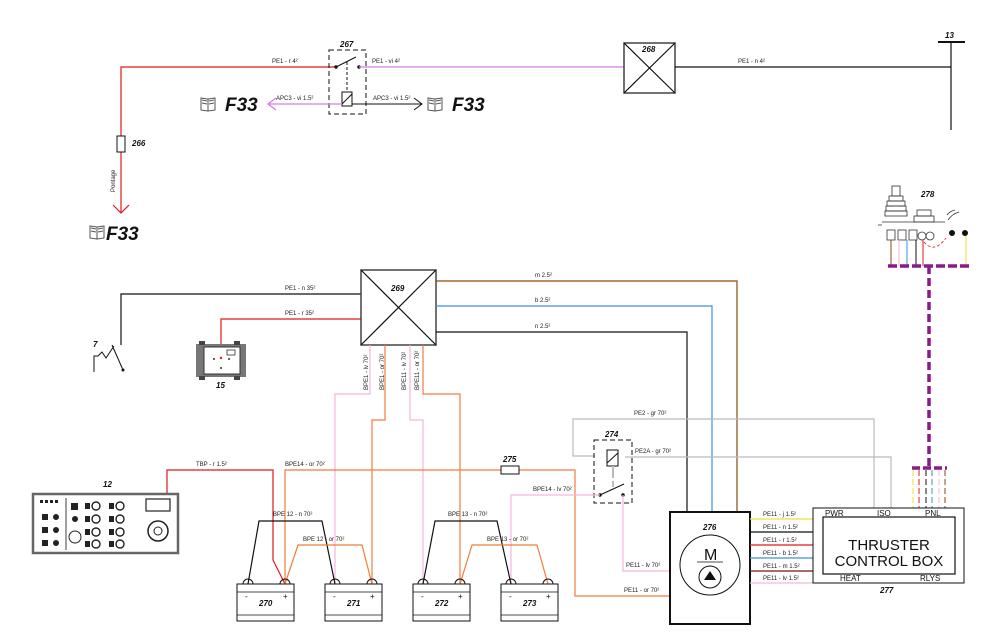 This screenshot has width=989, height=641. I want to click on label-pe11-lv70: PE11 - lv 70², so click(643, 566).